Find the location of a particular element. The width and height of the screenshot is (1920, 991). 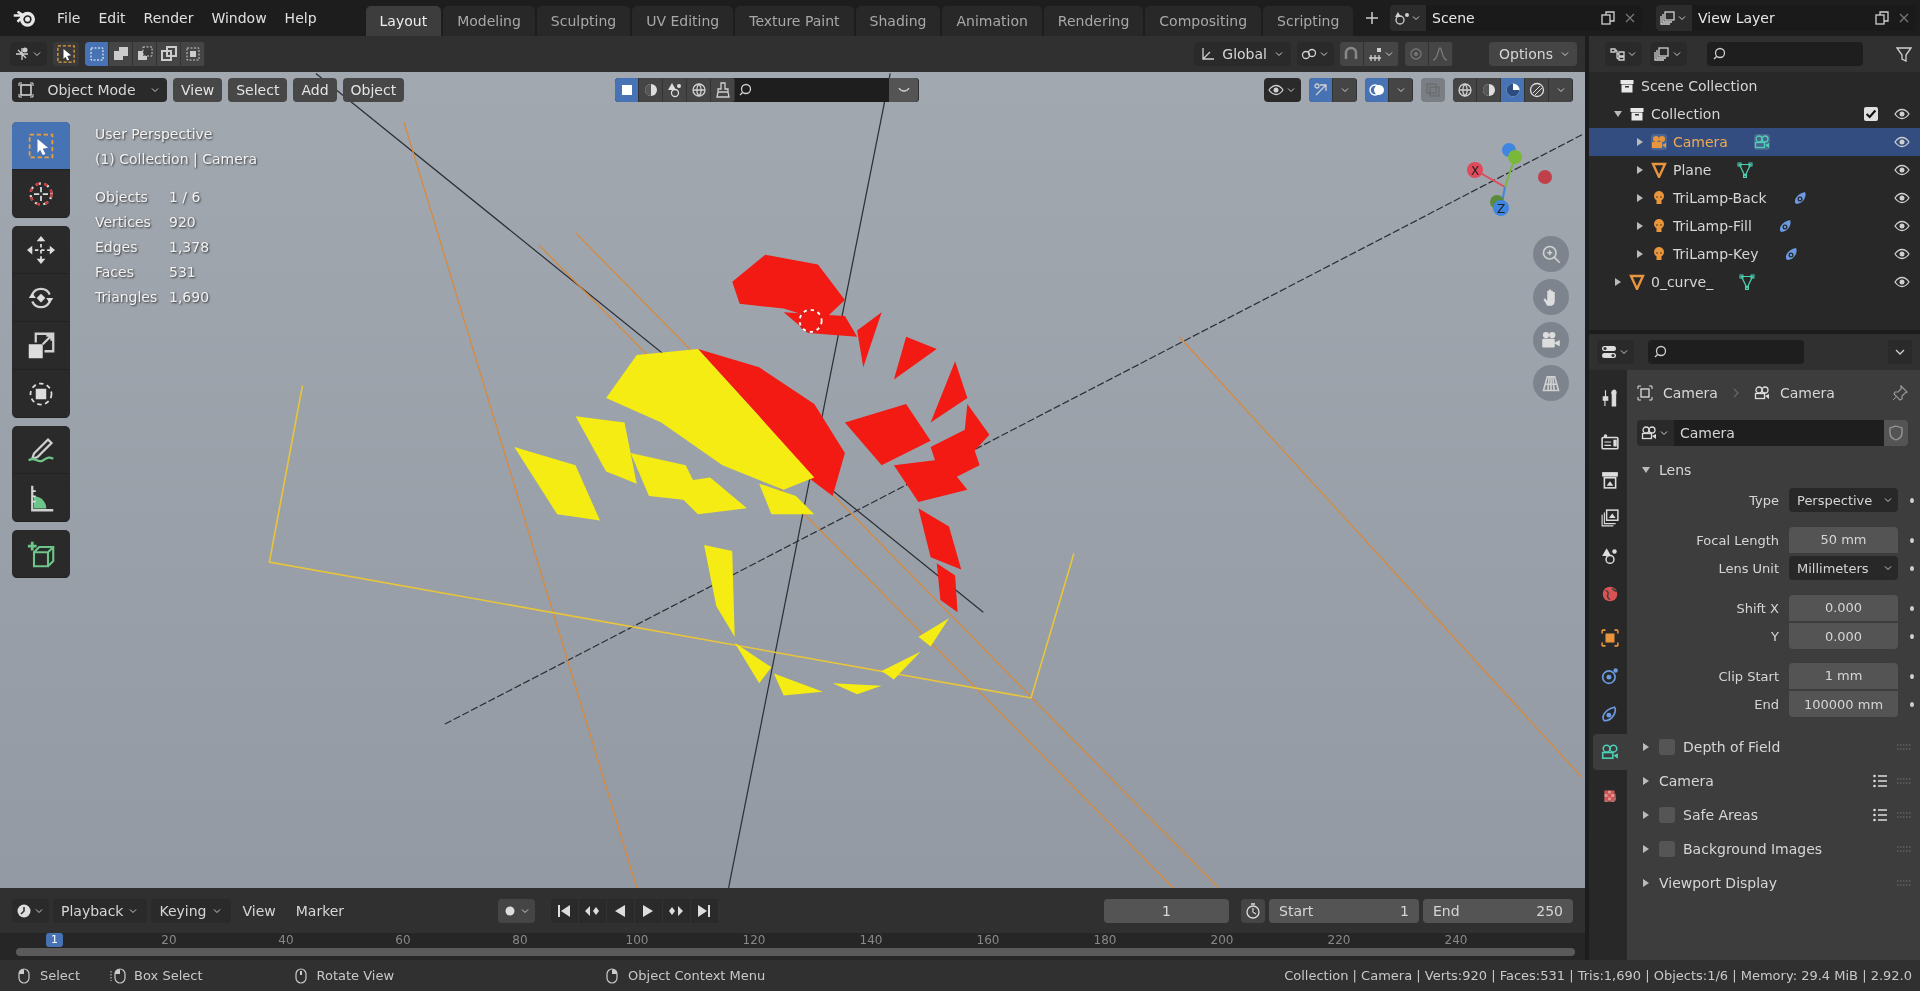

workspace-tab: Modeling is located at coordinates (489, 21).